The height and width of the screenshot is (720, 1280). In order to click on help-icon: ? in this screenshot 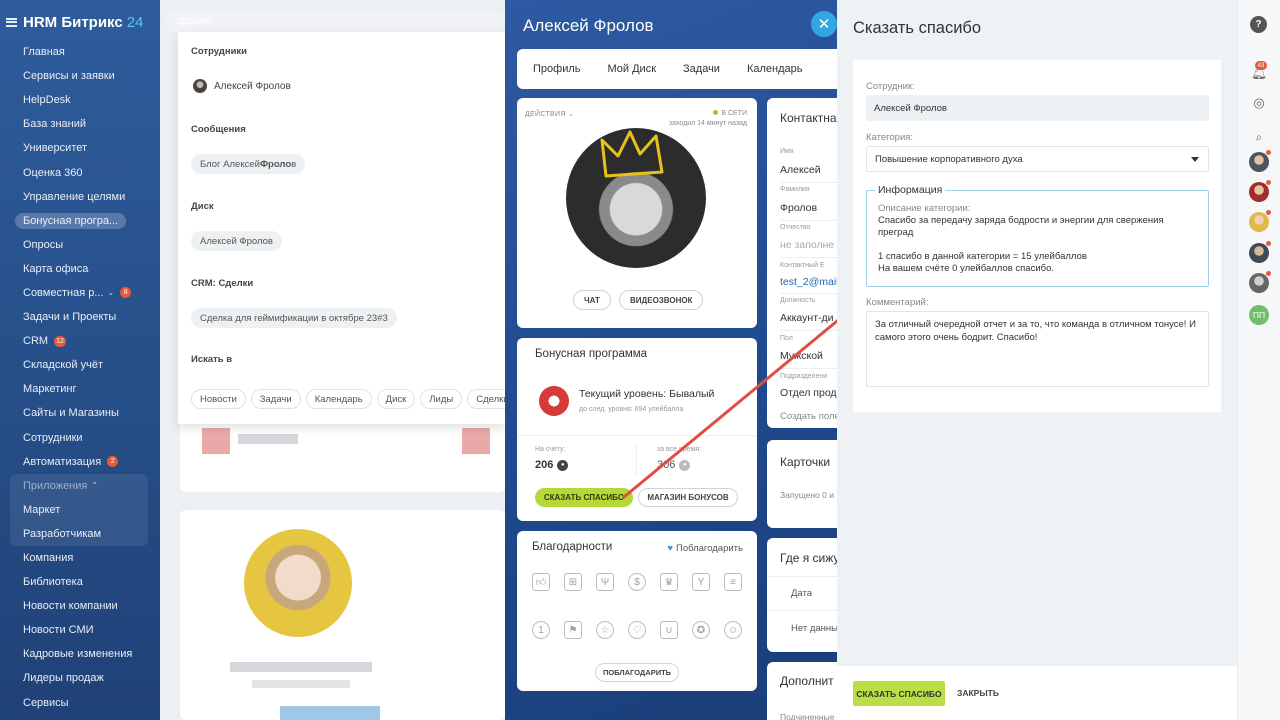, I will do `click(1258, 24)`.